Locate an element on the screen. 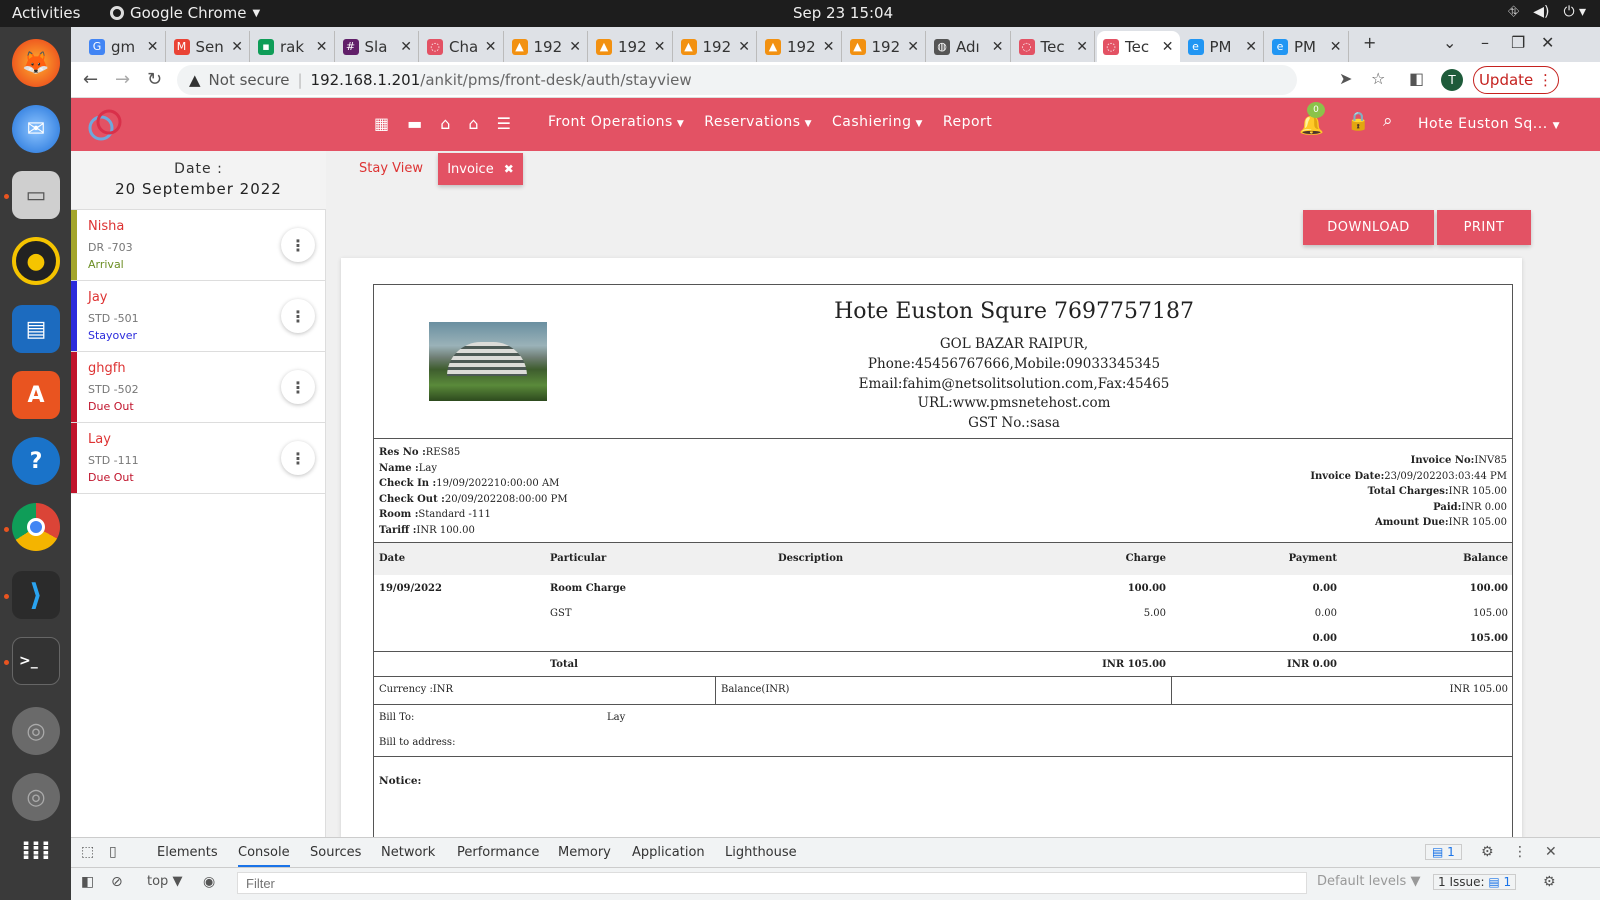  log-levels-select: Default levels ▼ is located at coordinates (1368, 881).